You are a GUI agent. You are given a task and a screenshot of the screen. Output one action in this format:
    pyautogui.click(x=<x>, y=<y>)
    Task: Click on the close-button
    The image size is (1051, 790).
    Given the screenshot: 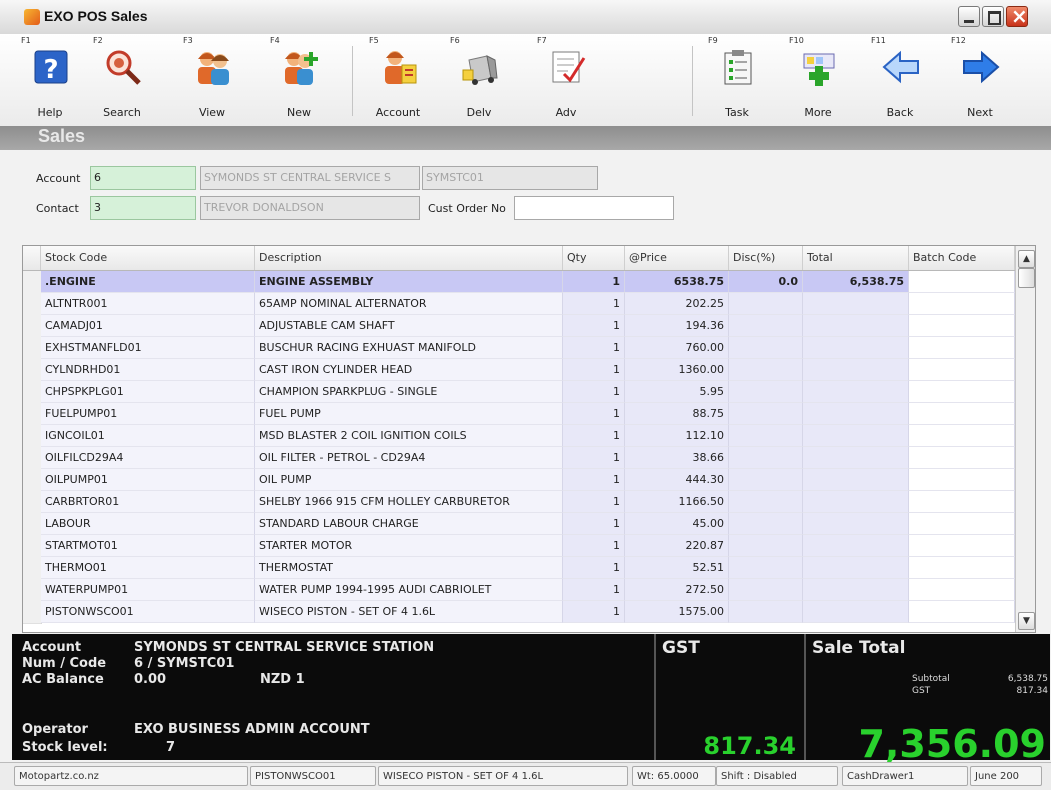 What is the action you would take?
    pyautogui.click(x=1017, y=16)
    